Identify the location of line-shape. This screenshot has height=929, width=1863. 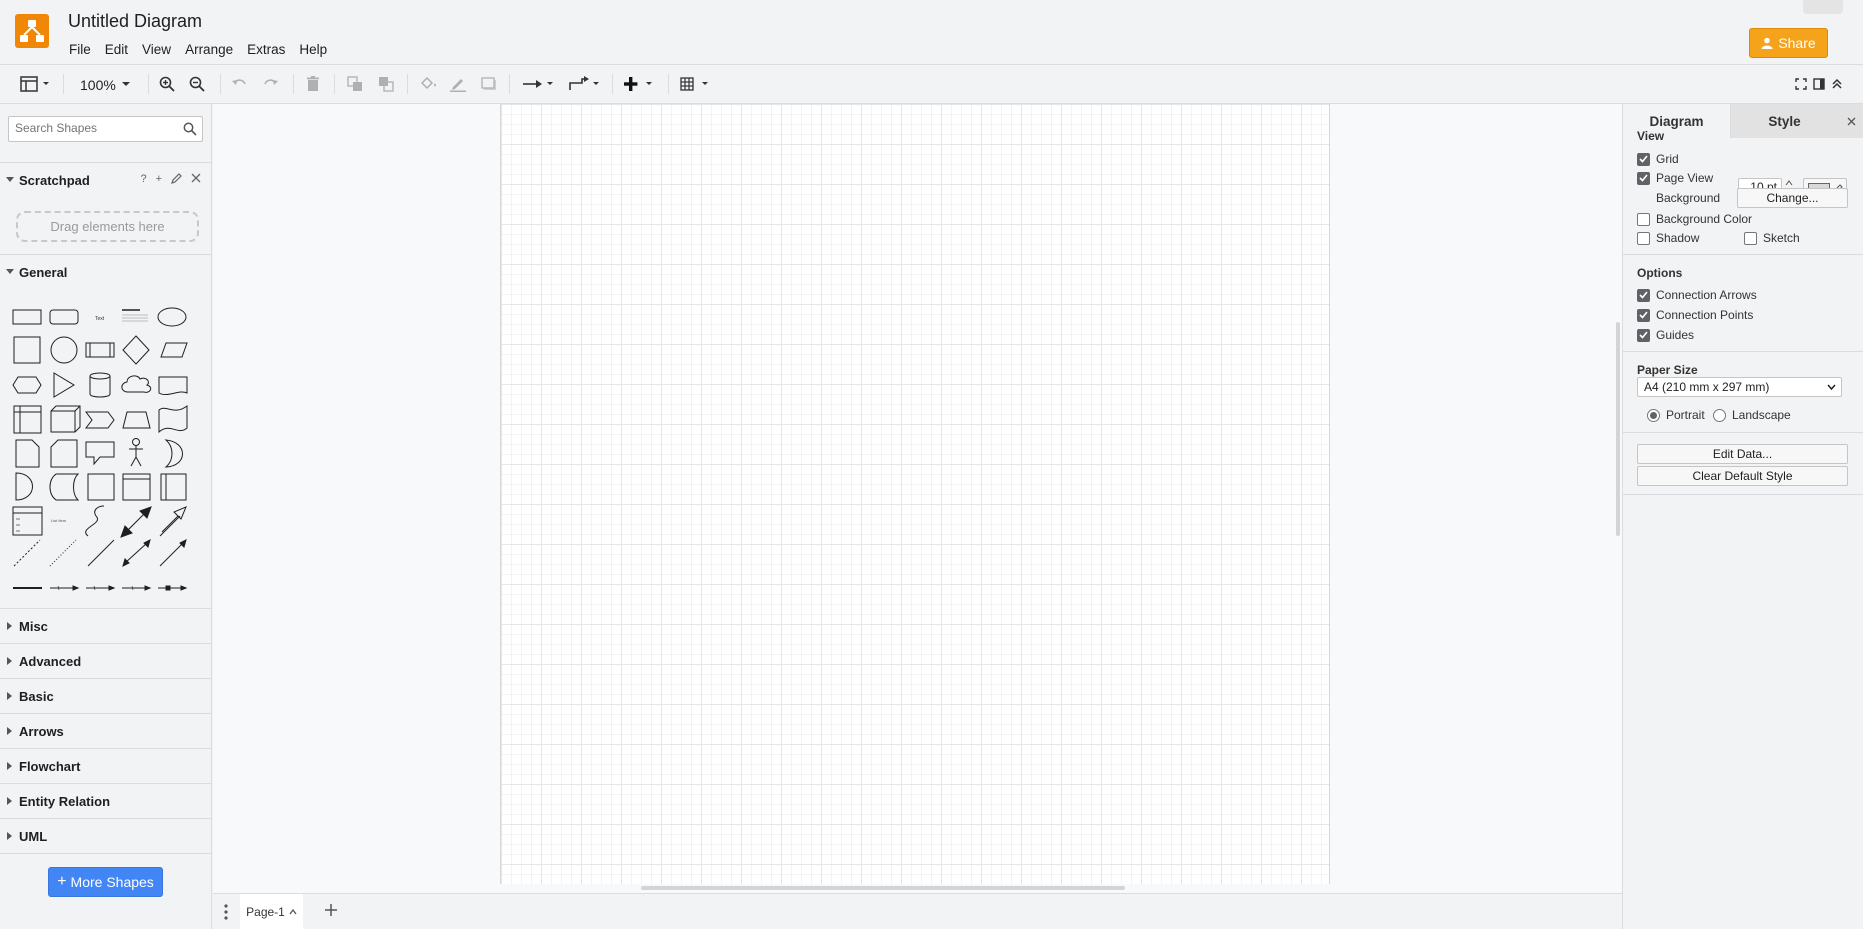
(101, 553).